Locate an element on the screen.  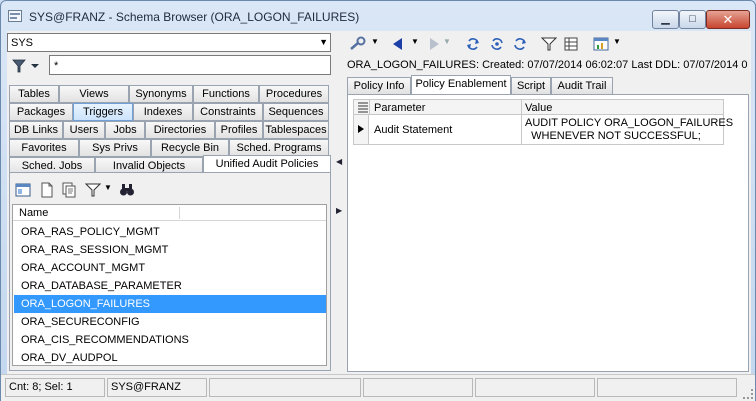
maximize-icon: □ is located at coordinates (692, 19).